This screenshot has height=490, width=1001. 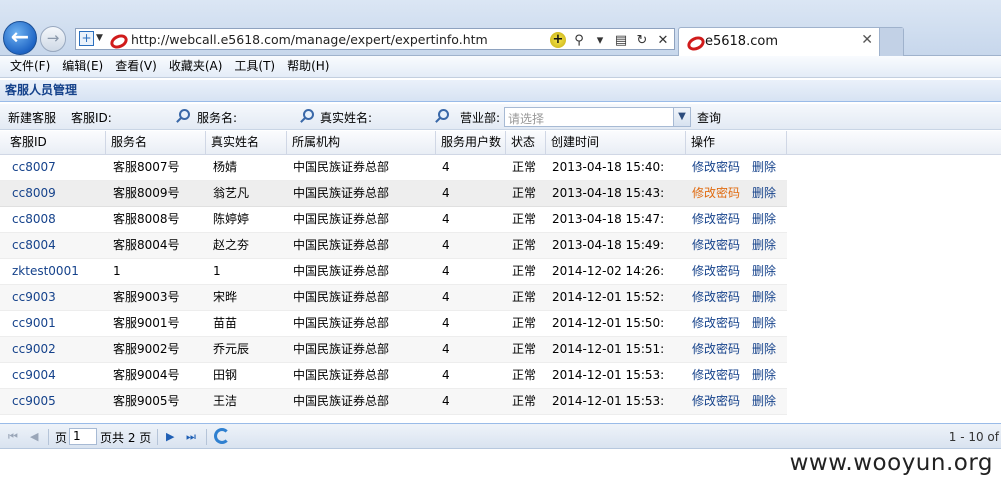 What do you see at coordinates (246, 143) in the screenshot?
I see `col-header-realname: 真实姓名` at bounding box center [246, 143].